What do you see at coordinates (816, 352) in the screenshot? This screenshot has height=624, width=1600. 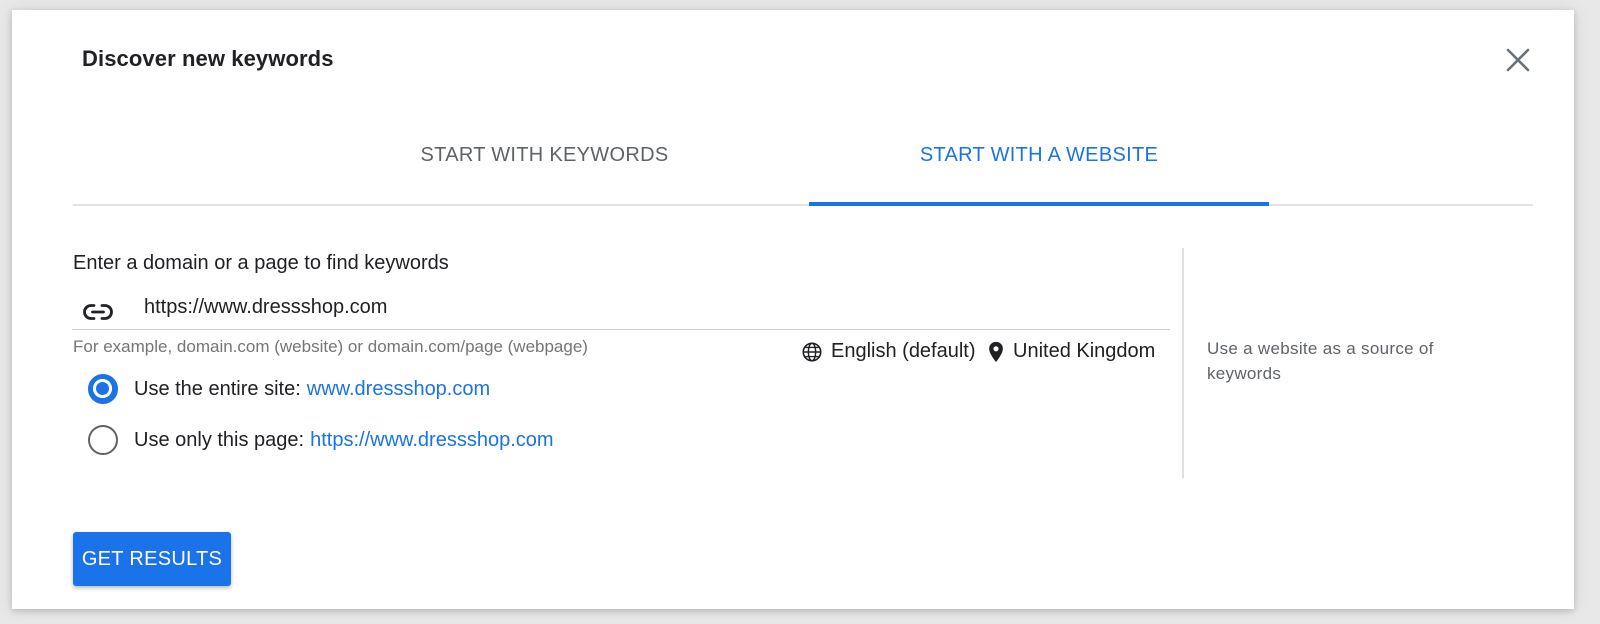 I see `globe-icon` at bounding box center [816, 352].